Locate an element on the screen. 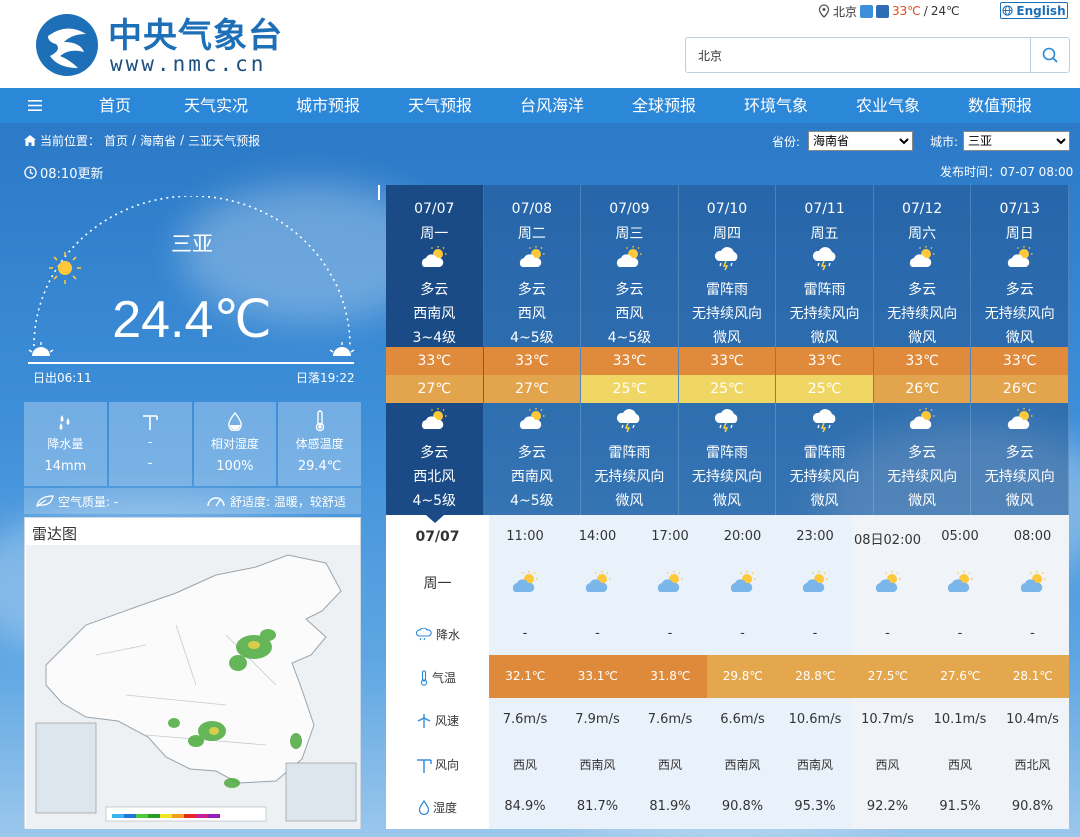  hourly-humidity: 81.7% is located at coordinates (597, 806).